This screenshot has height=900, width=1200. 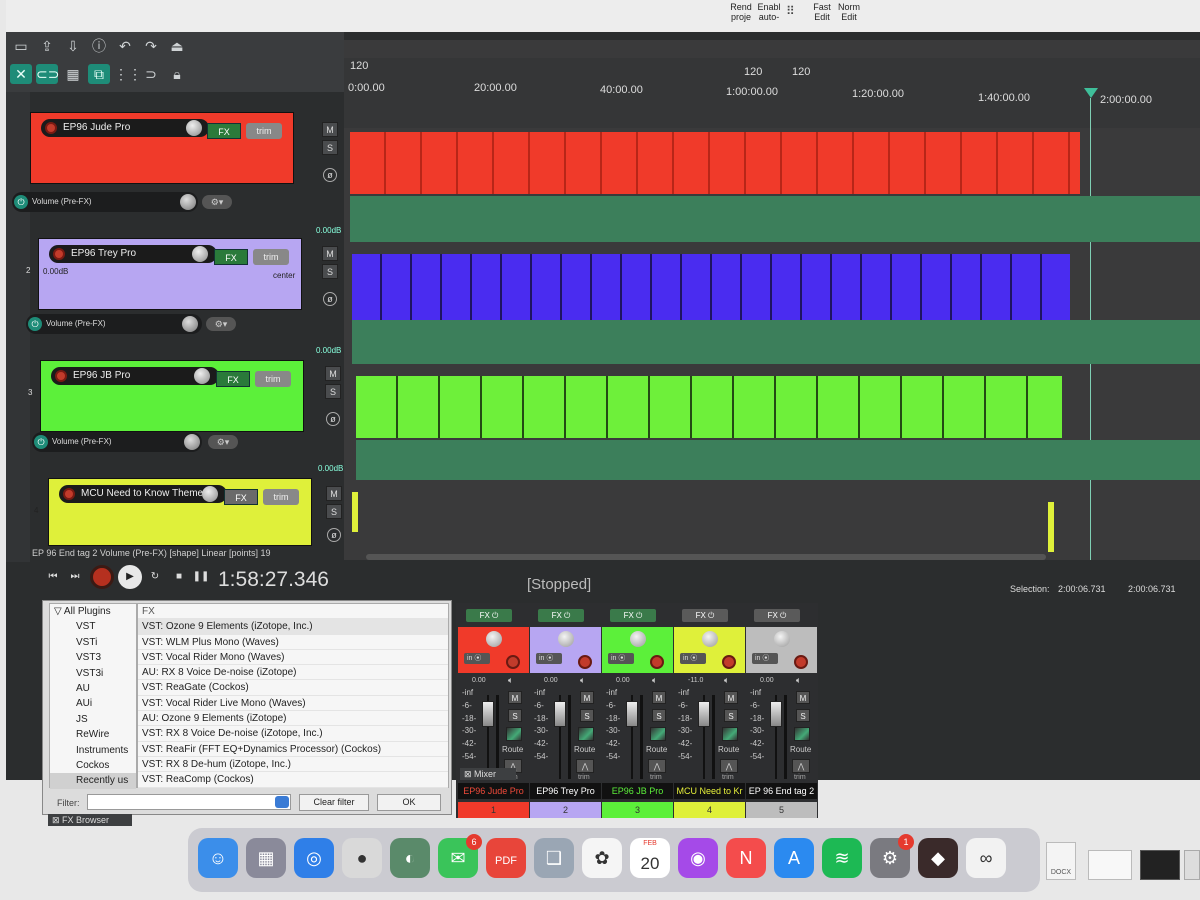 What do you see at coordinates (177, 46) in the screenshot?
I see `metronome-icon: ⏏` at bounding box center [177, 46].